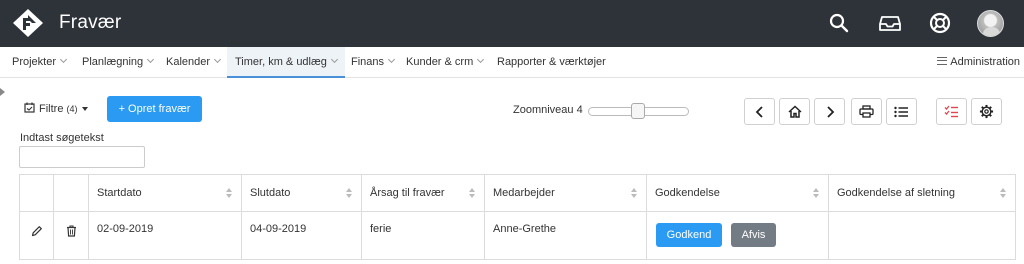  Describe the element at coordinates (940, 23) in the screenshot. I see `help-lifebuoy-icon` at that location.